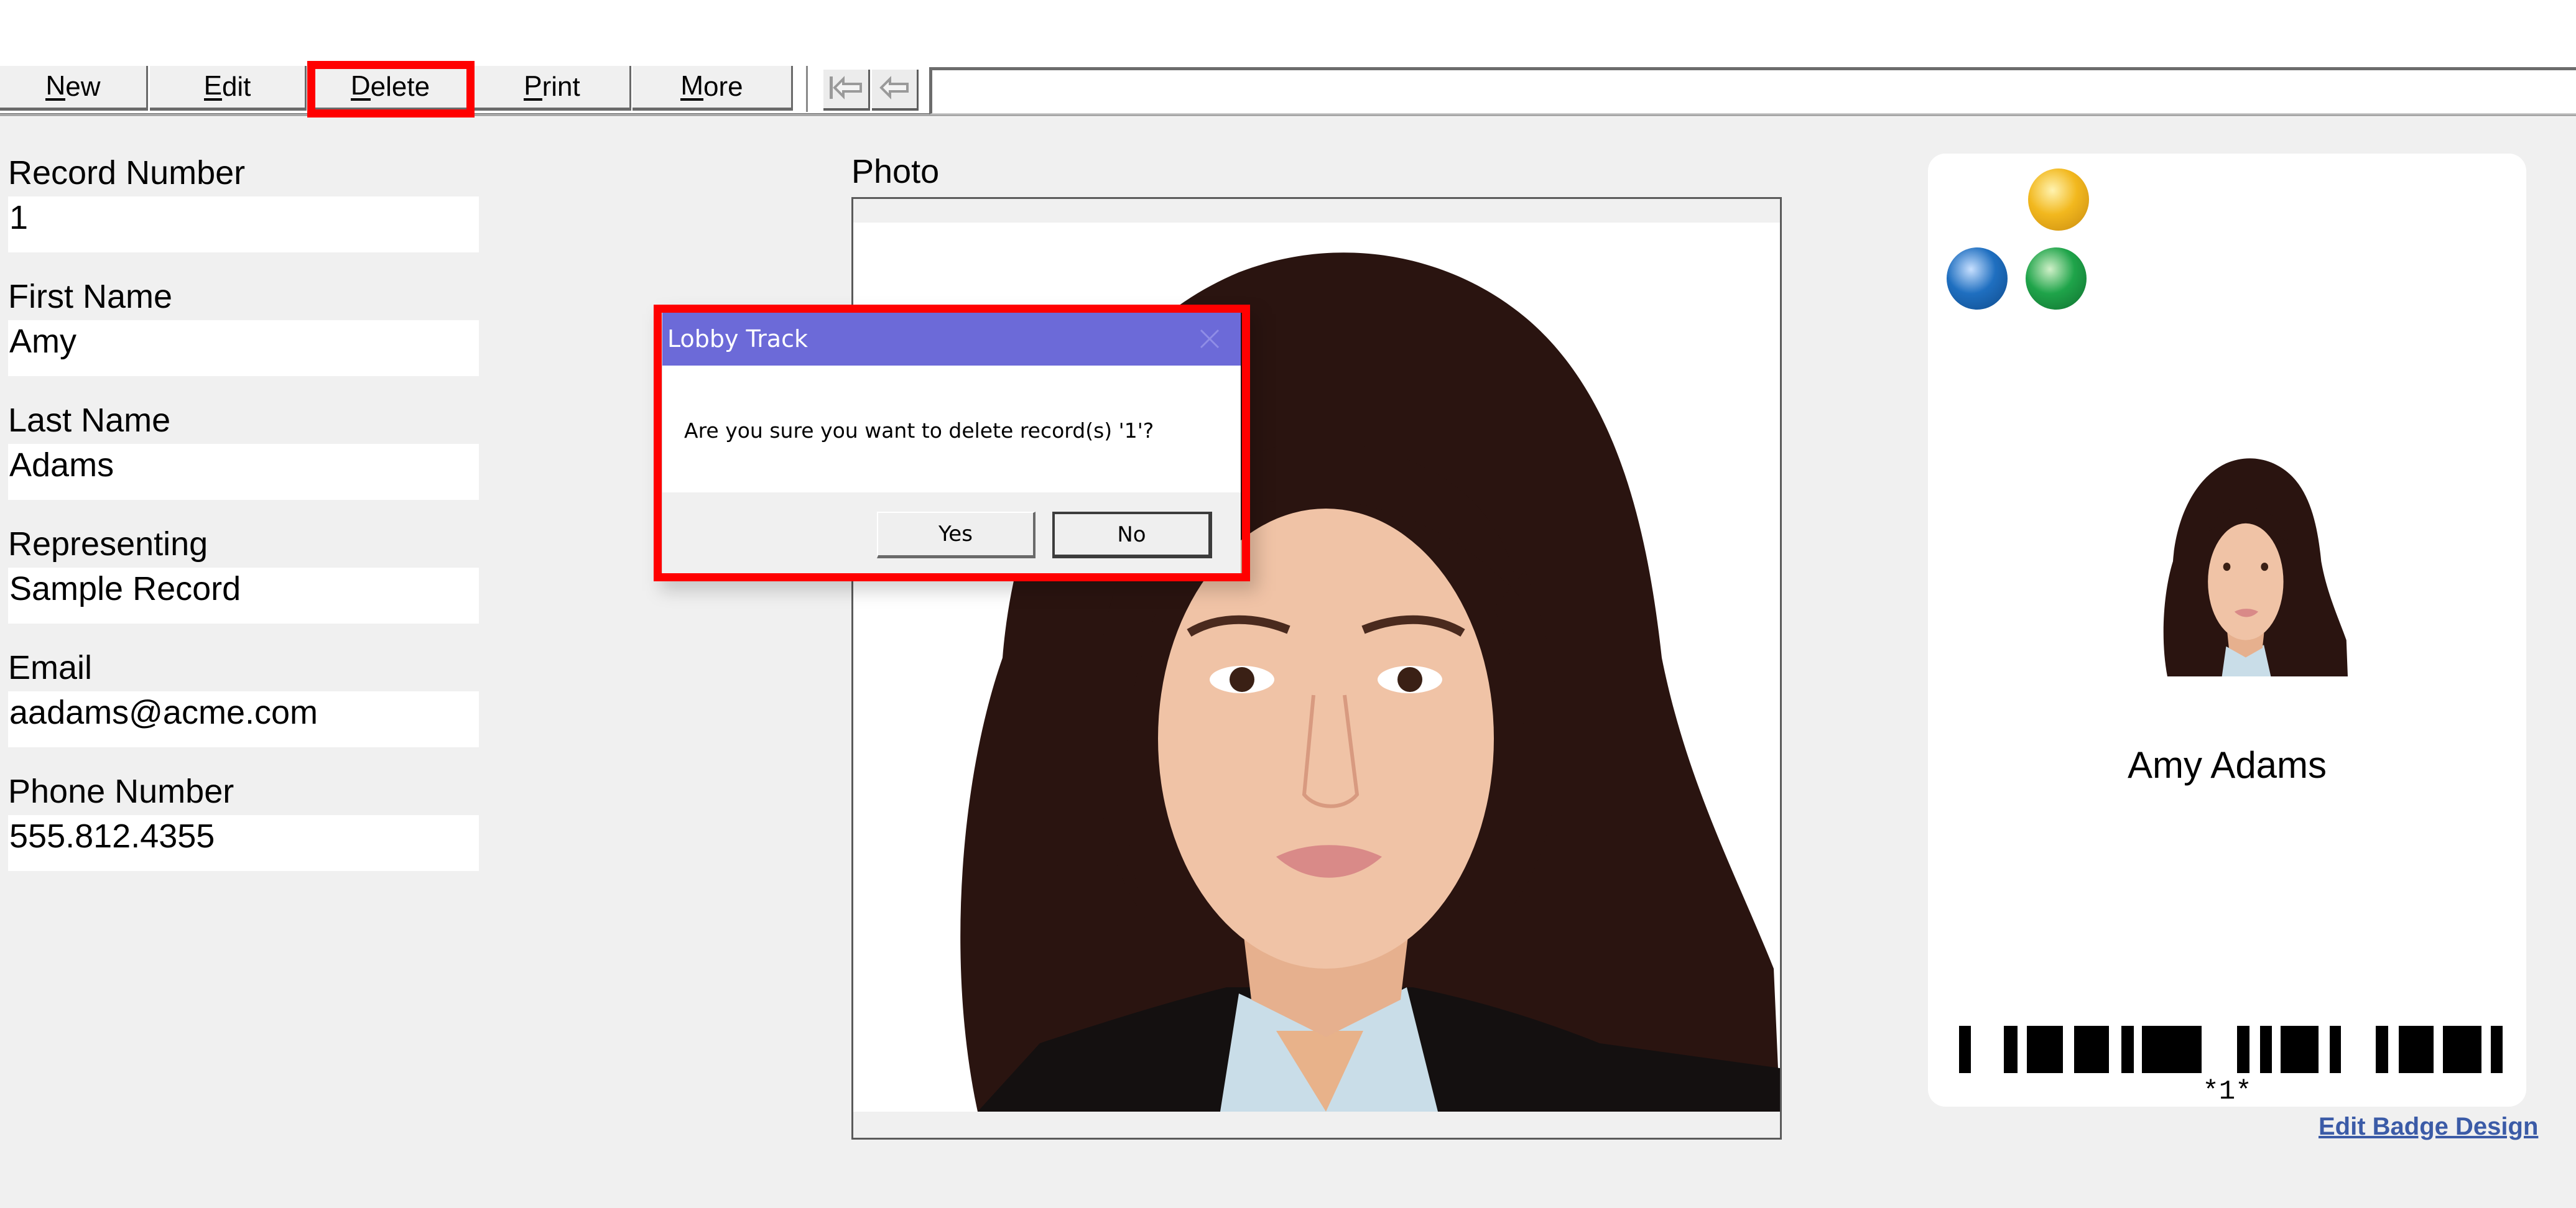 The width and height of the screenshot is (2576, 1208). What do you see at coordinates (244, 348) in the screenshot?
I see `first-name-field: Amy` at bounding box center [244, 348].